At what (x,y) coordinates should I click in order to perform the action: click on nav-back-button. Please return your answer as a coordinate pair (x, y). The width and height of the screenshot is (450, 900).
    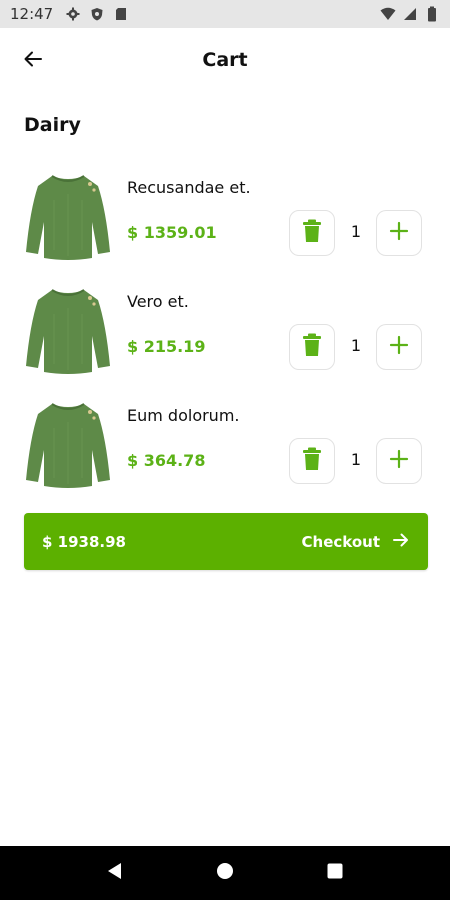
    Looking at the image, I should click on (115, 873).